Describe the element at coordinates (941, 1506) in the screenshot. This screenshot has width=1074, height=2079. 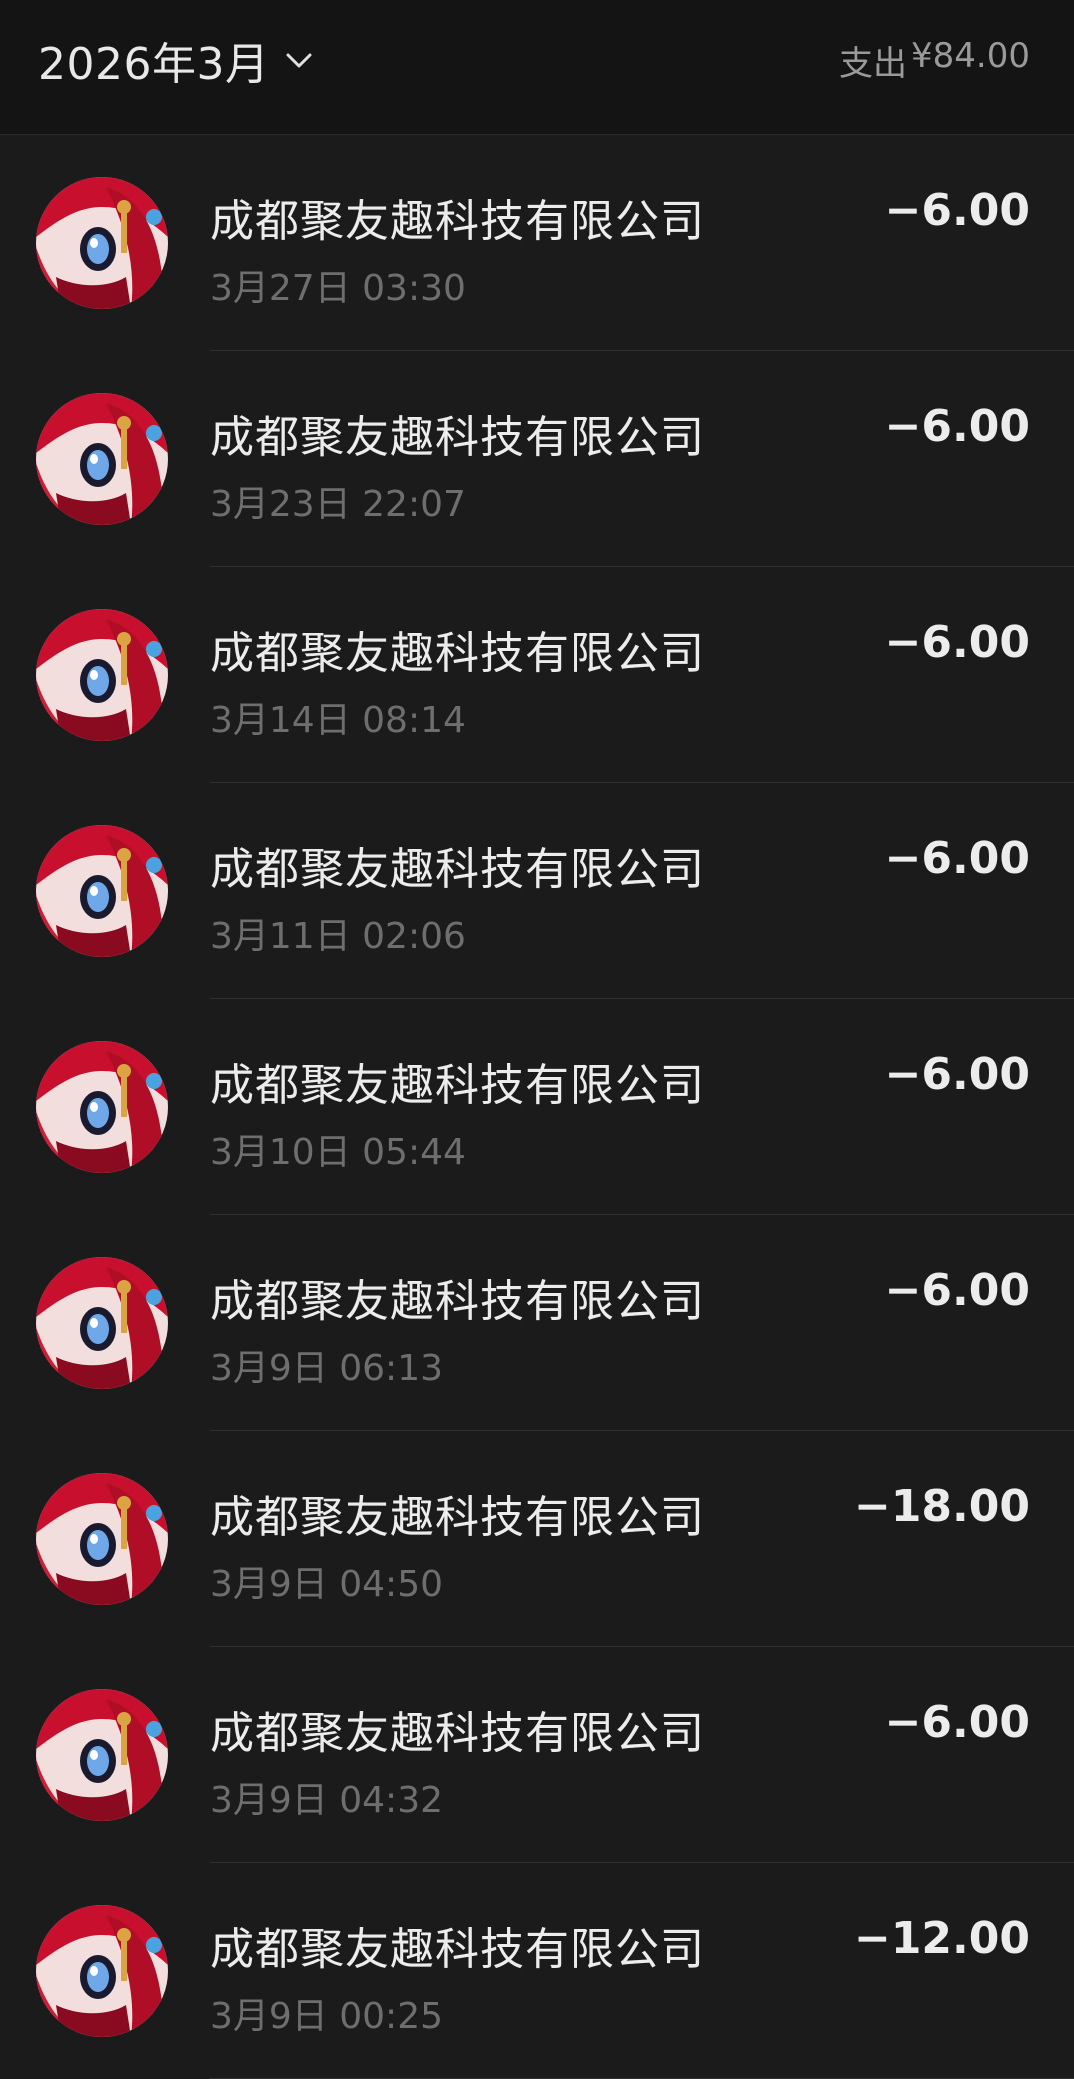
I see `transaction-amount: −18.00` at that location.